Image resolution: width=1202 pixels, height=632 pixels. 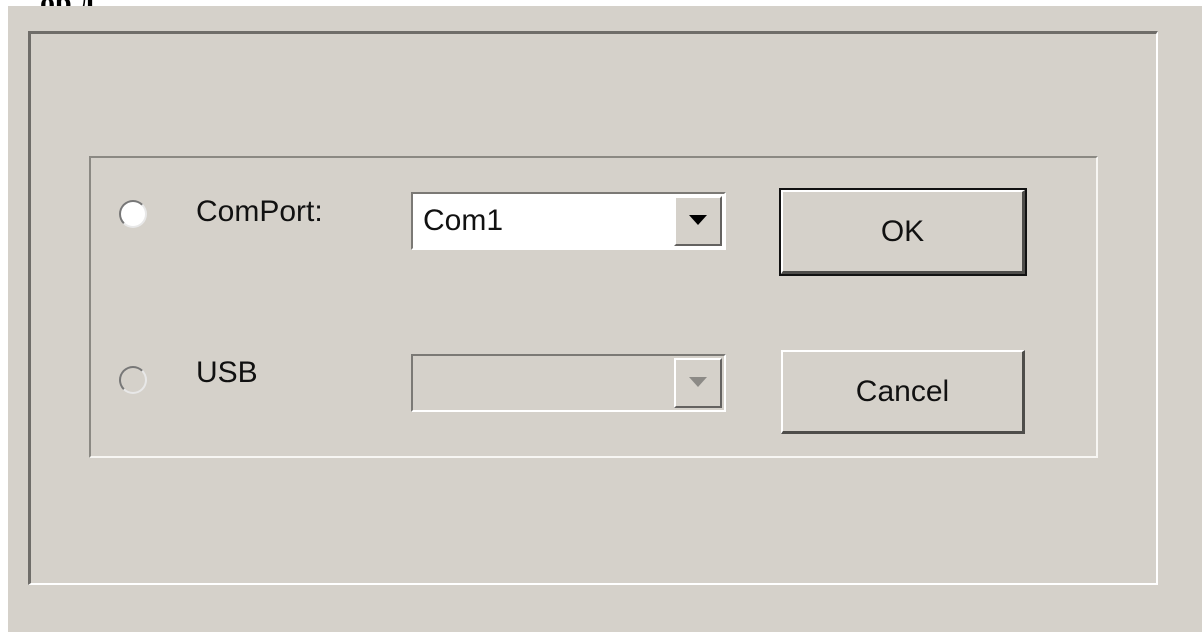 I want to click on comport-select: Com1, so click(x=568, y=221).